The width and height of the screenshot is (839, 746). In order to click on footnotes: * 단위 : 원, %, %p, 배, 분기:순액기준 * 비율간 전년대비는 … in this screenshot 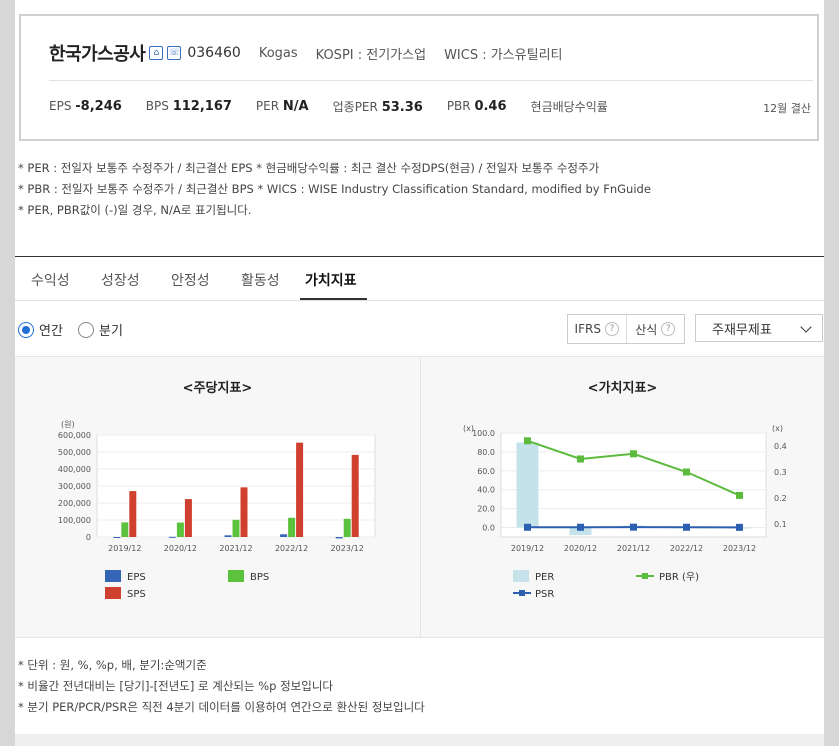, I will do `click(221, 686)`.